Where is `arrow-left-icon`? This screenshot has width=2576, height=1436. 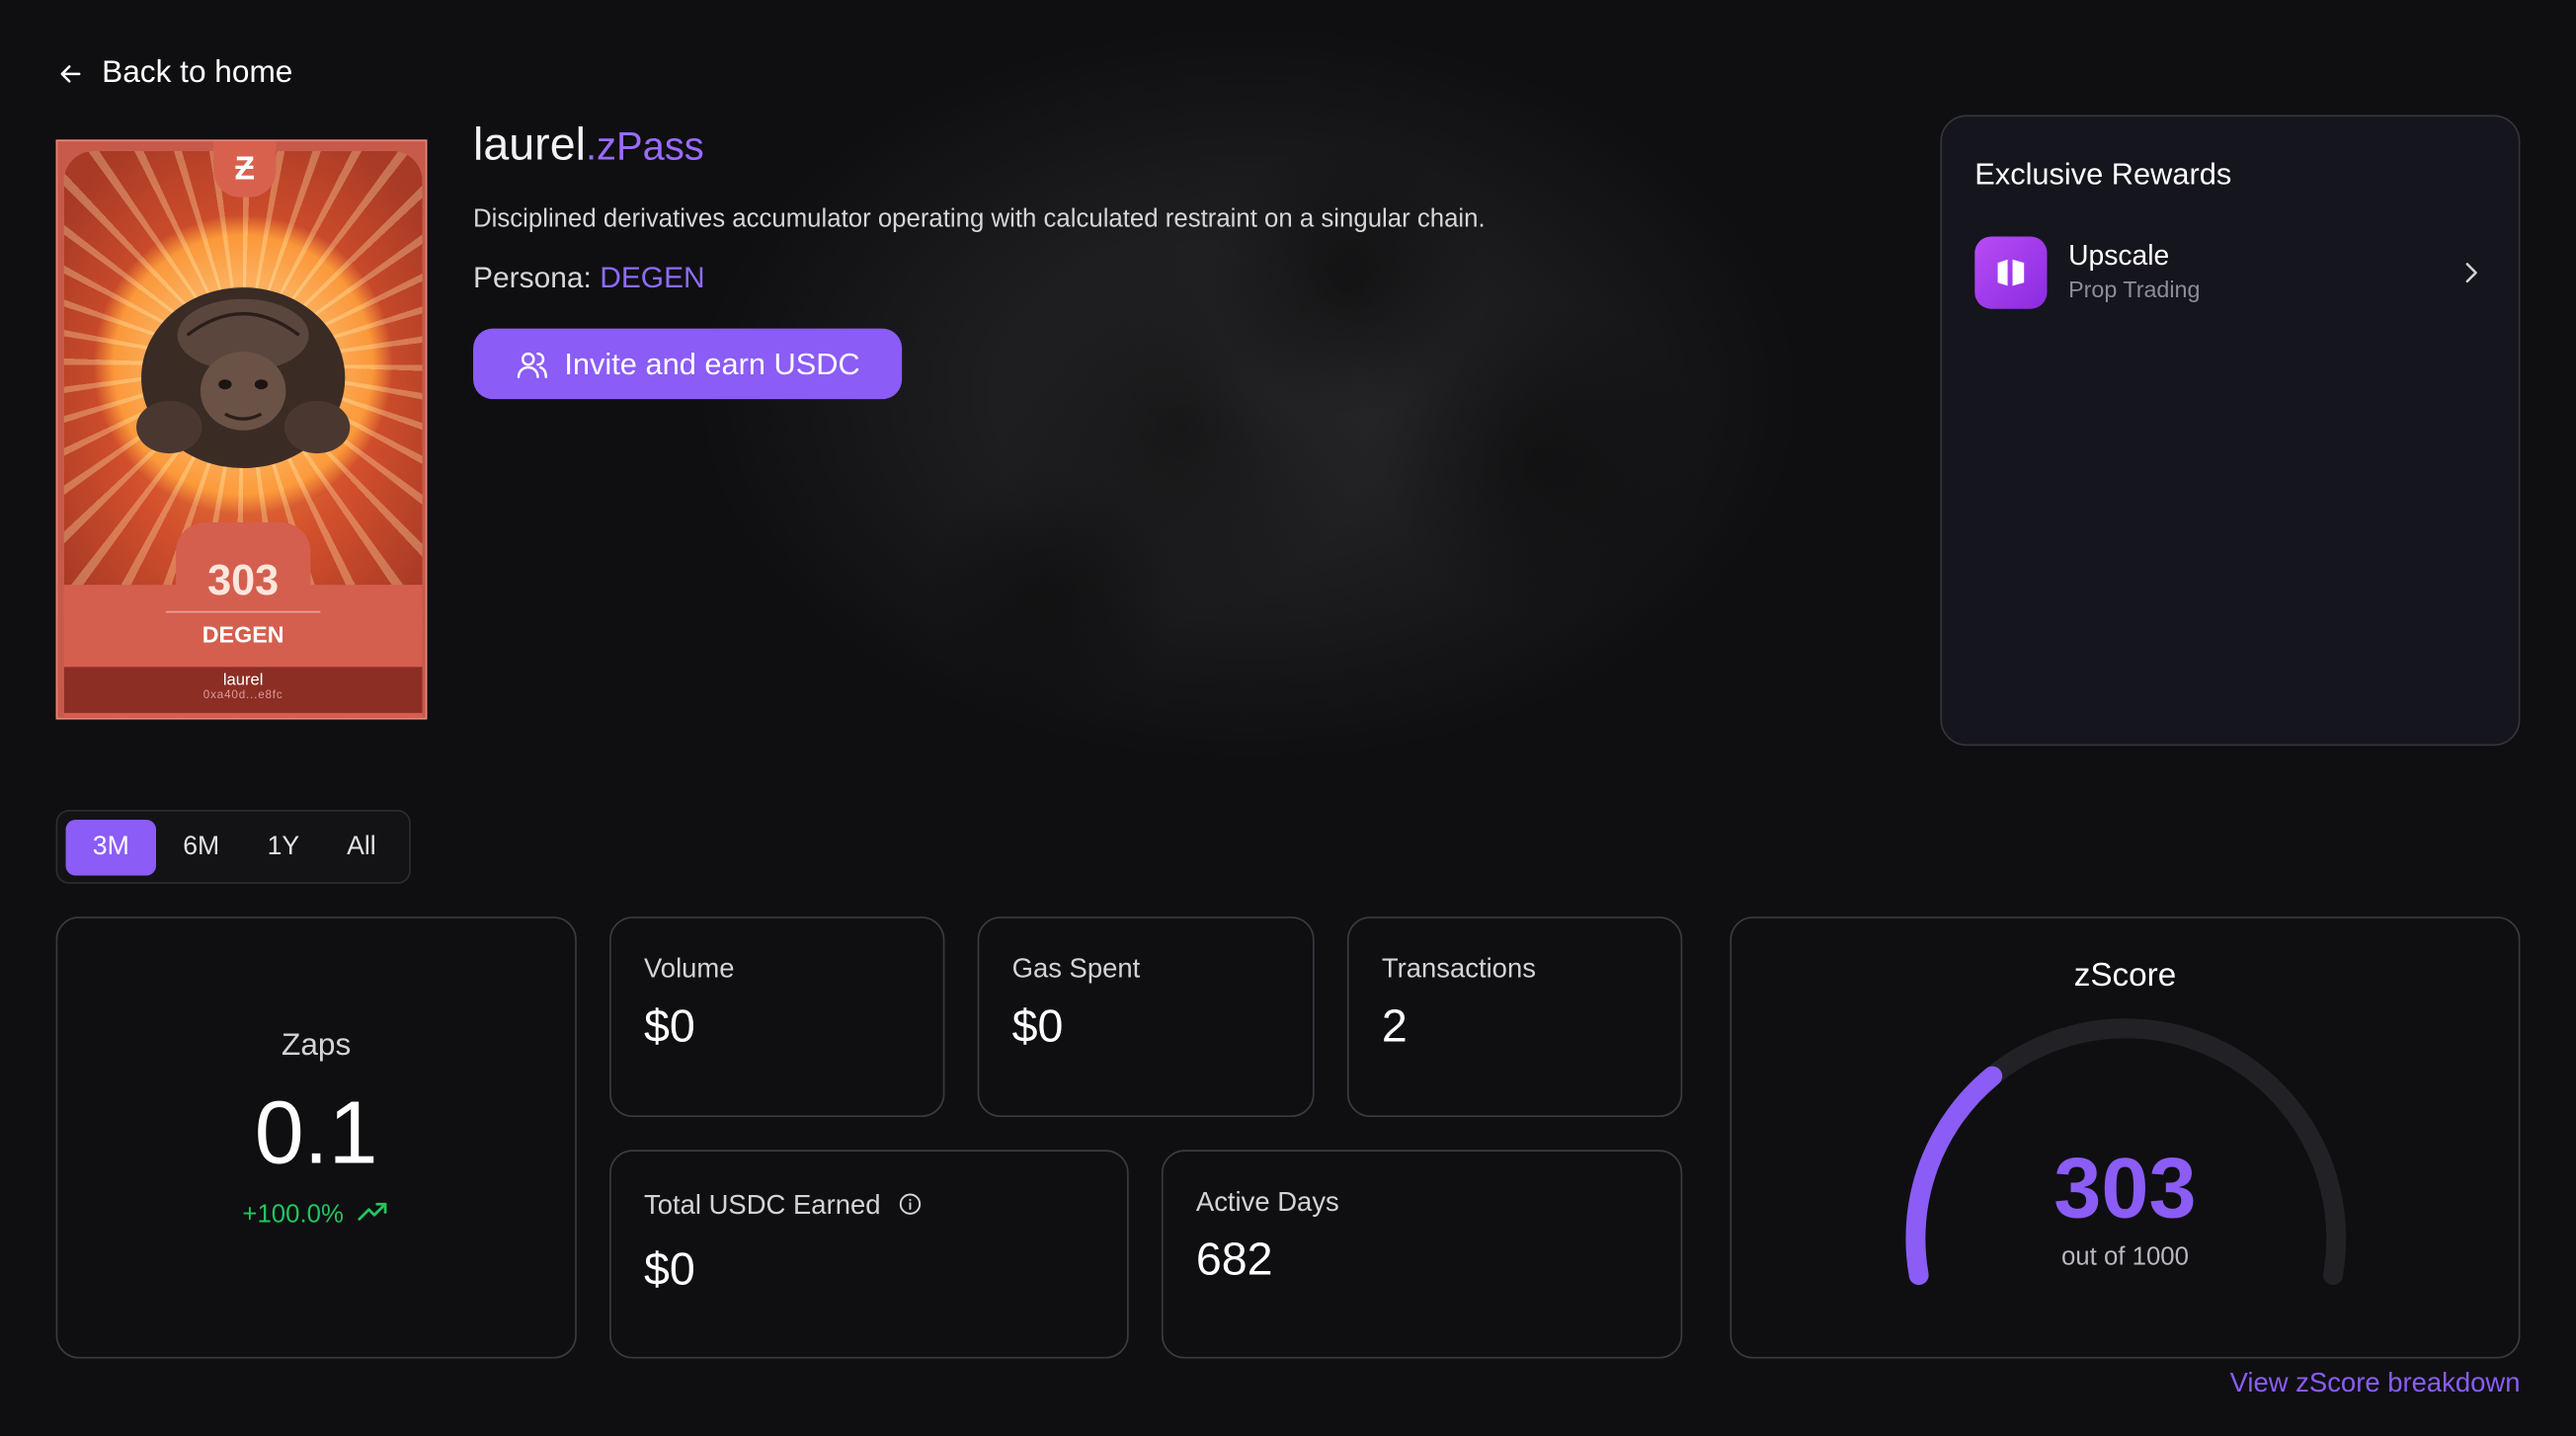
arrow-left-icon is located at coordinates (70, 74).